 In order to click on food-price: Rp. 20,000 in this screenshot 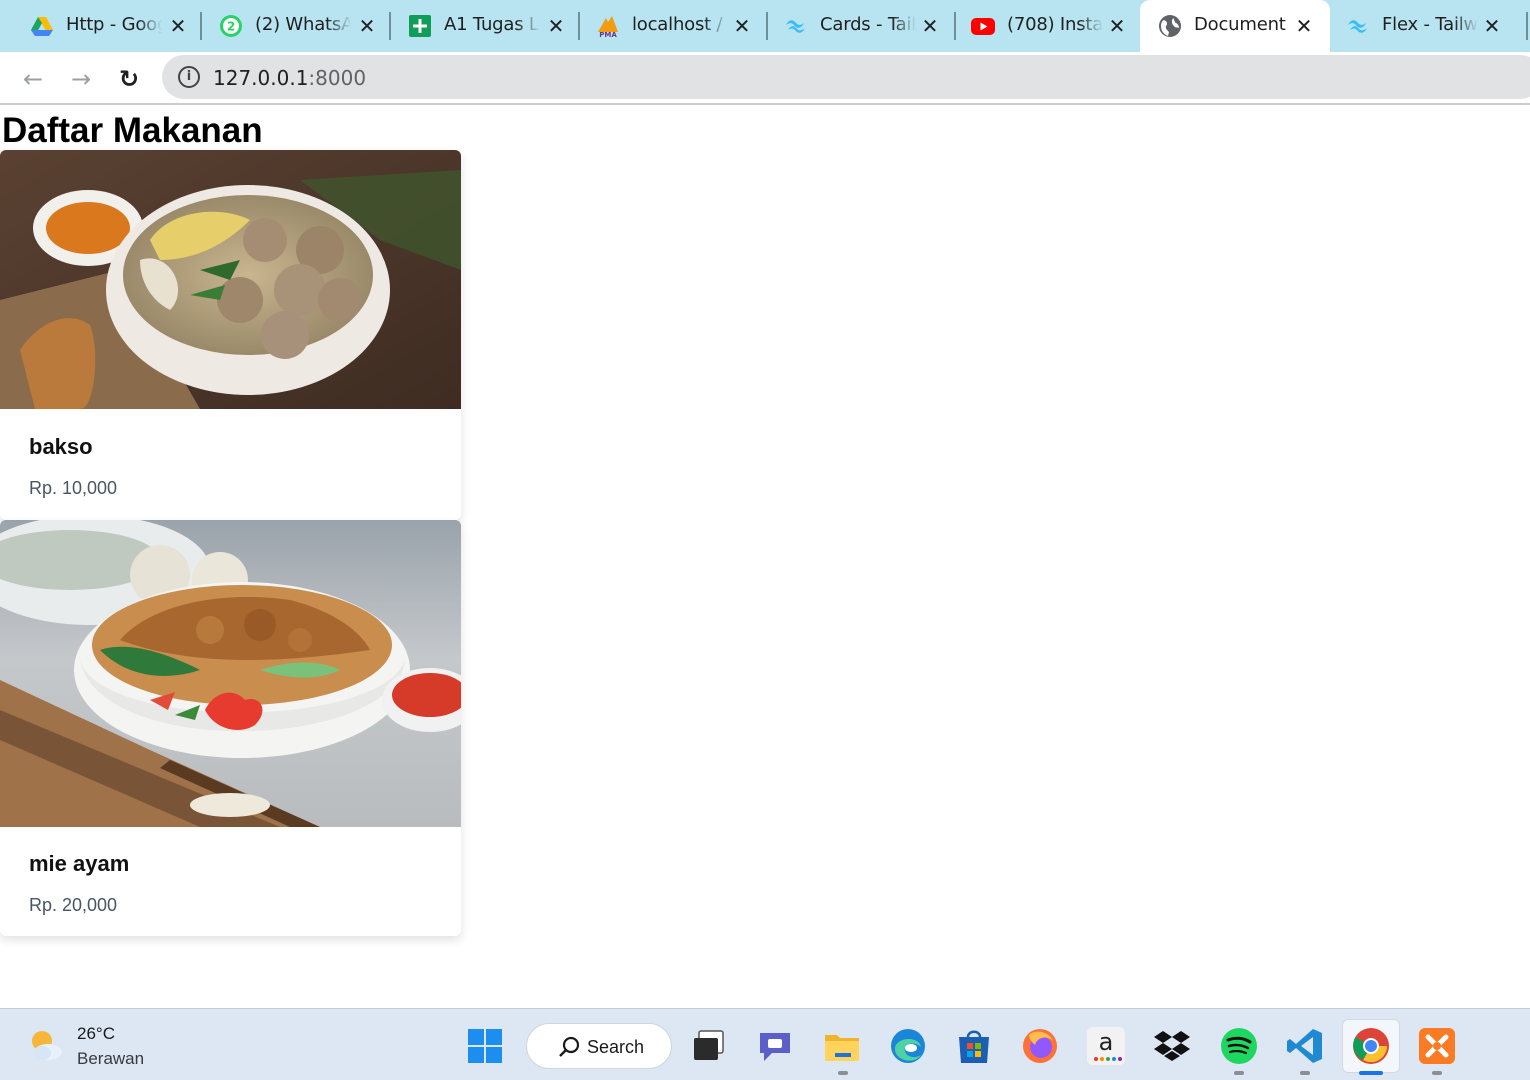, I will do `click(73, 905)`.